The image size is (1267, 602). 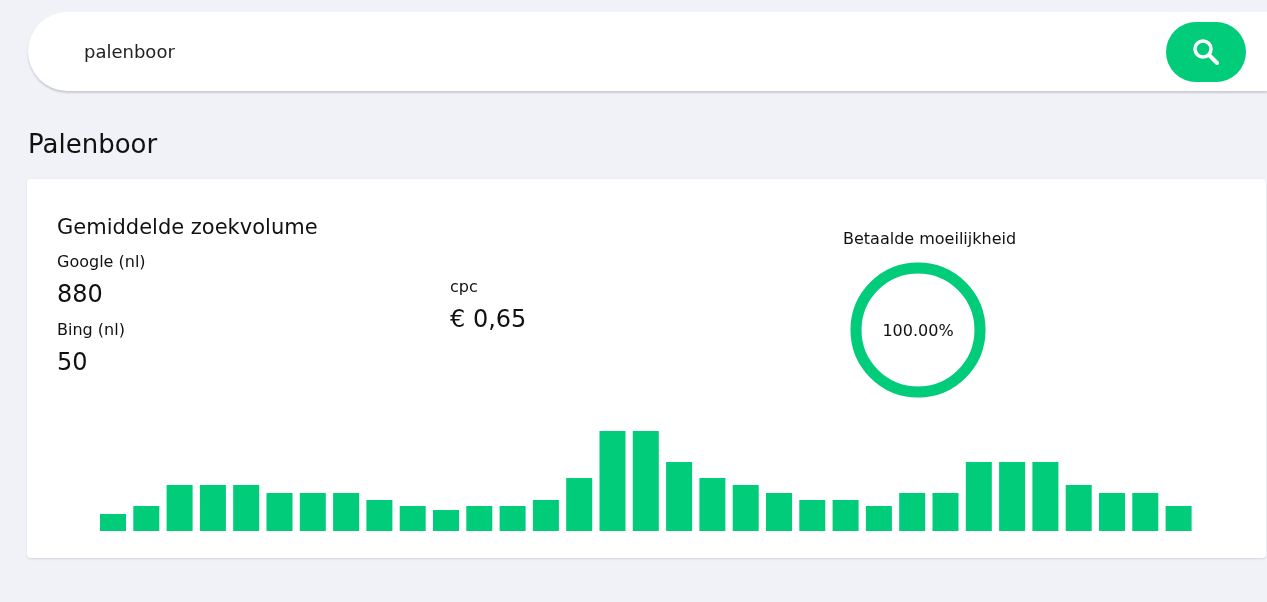 What do you see at coordinates (102, 261) in the screenshot?
I see `volume-label: Google (nl)` at bounding box center [102, 261].